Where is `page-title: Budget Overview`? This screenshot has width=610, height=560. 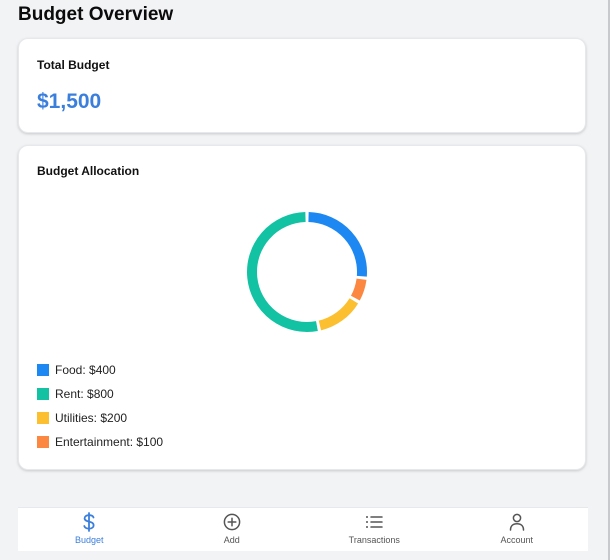 page-title: Budget Overview is located at coordinates (96, 14).